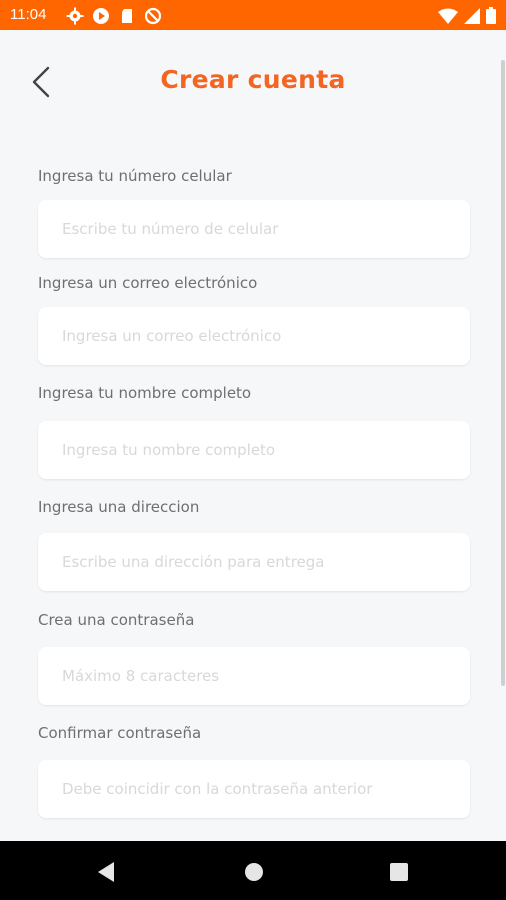  I want to click on address-input, so click(254, 562).